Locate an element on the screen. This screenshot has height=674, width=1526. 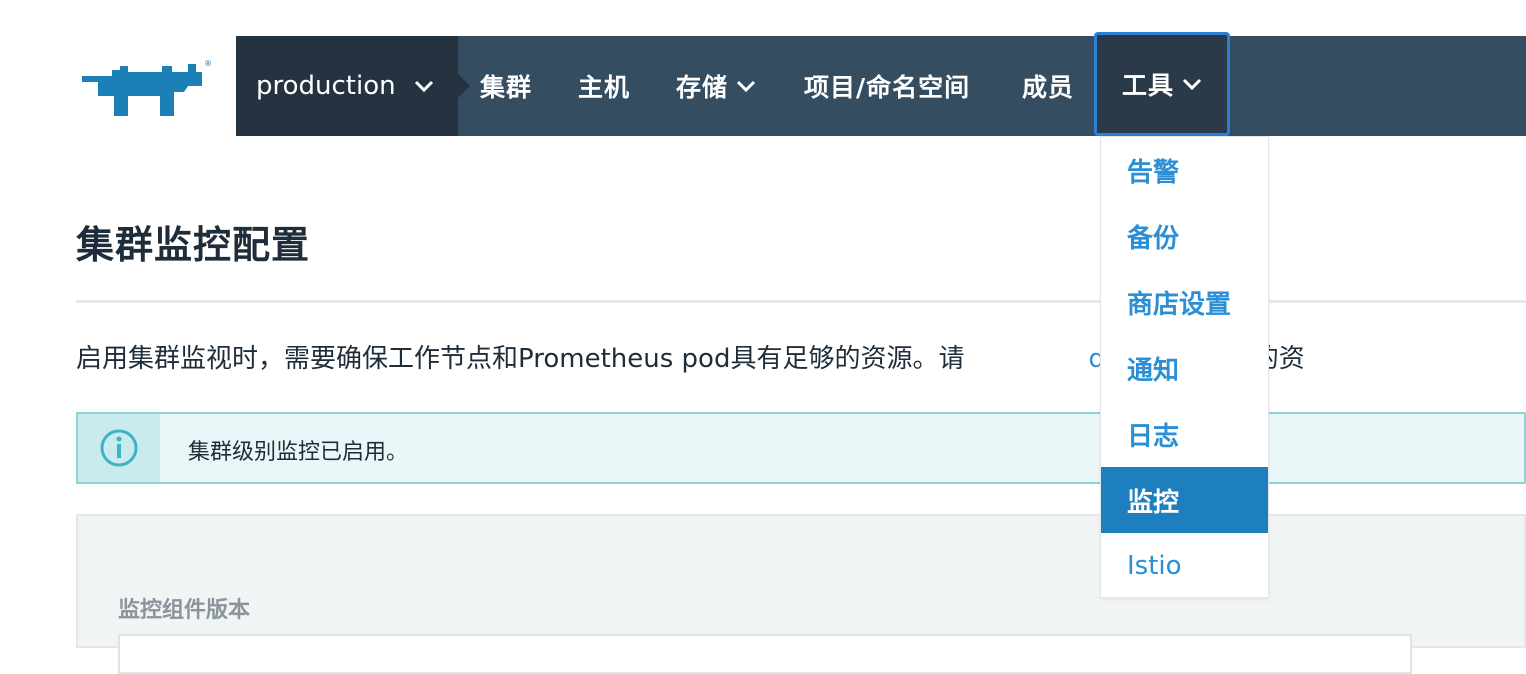
component-version-label: 监控组件版本 is located at coordinates (184, 610).